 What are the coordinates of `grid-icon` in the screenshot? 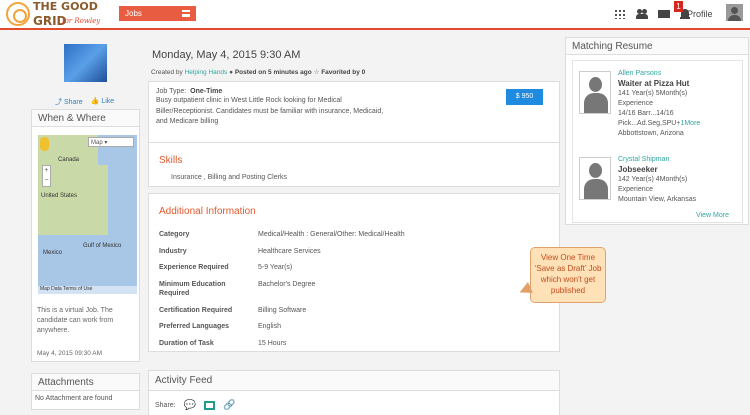 It's located at (620, 14).